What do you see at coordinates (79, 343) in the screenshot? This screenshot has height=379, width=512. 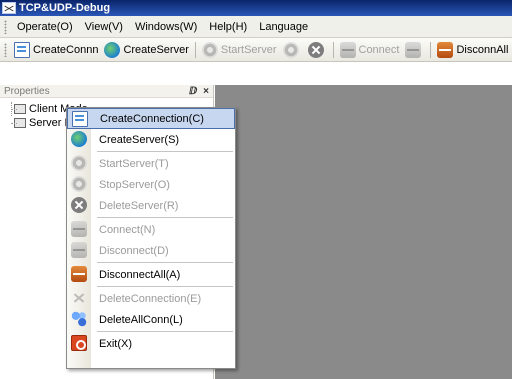 I see `exit-icon` at bounding box center [79, 343].